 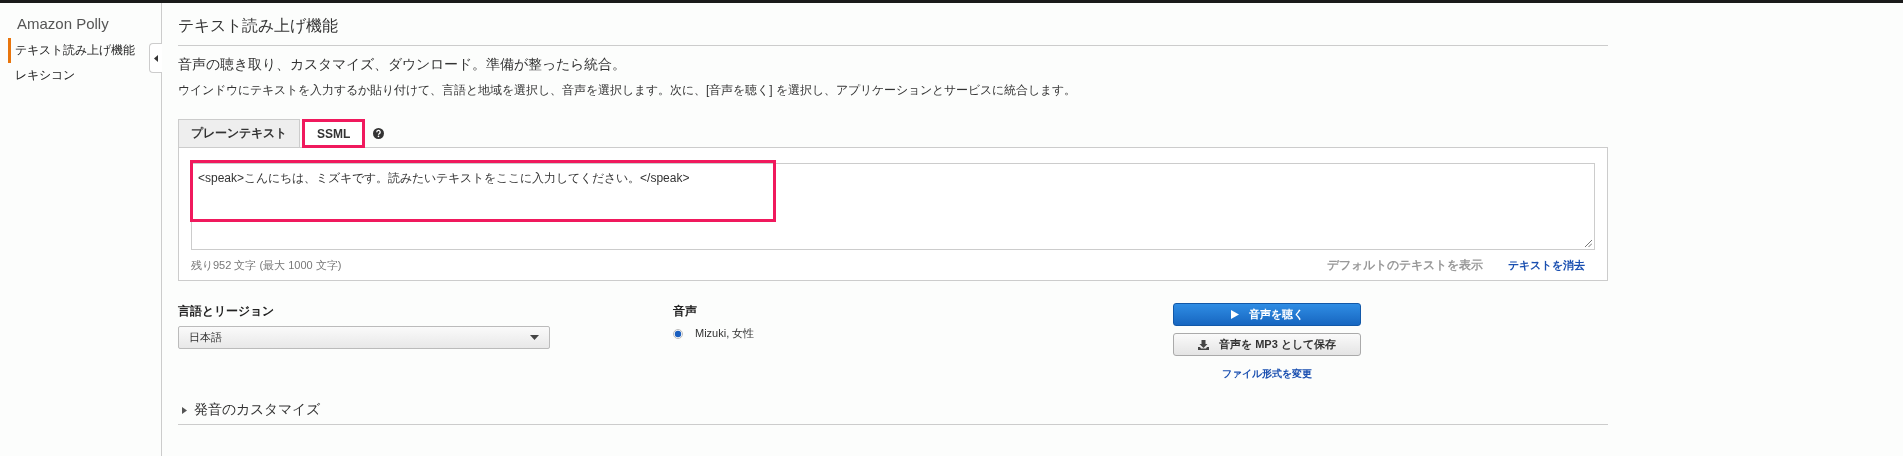 I want to click on listen-button: 音声を聴く, so click(x=1267, y=314).